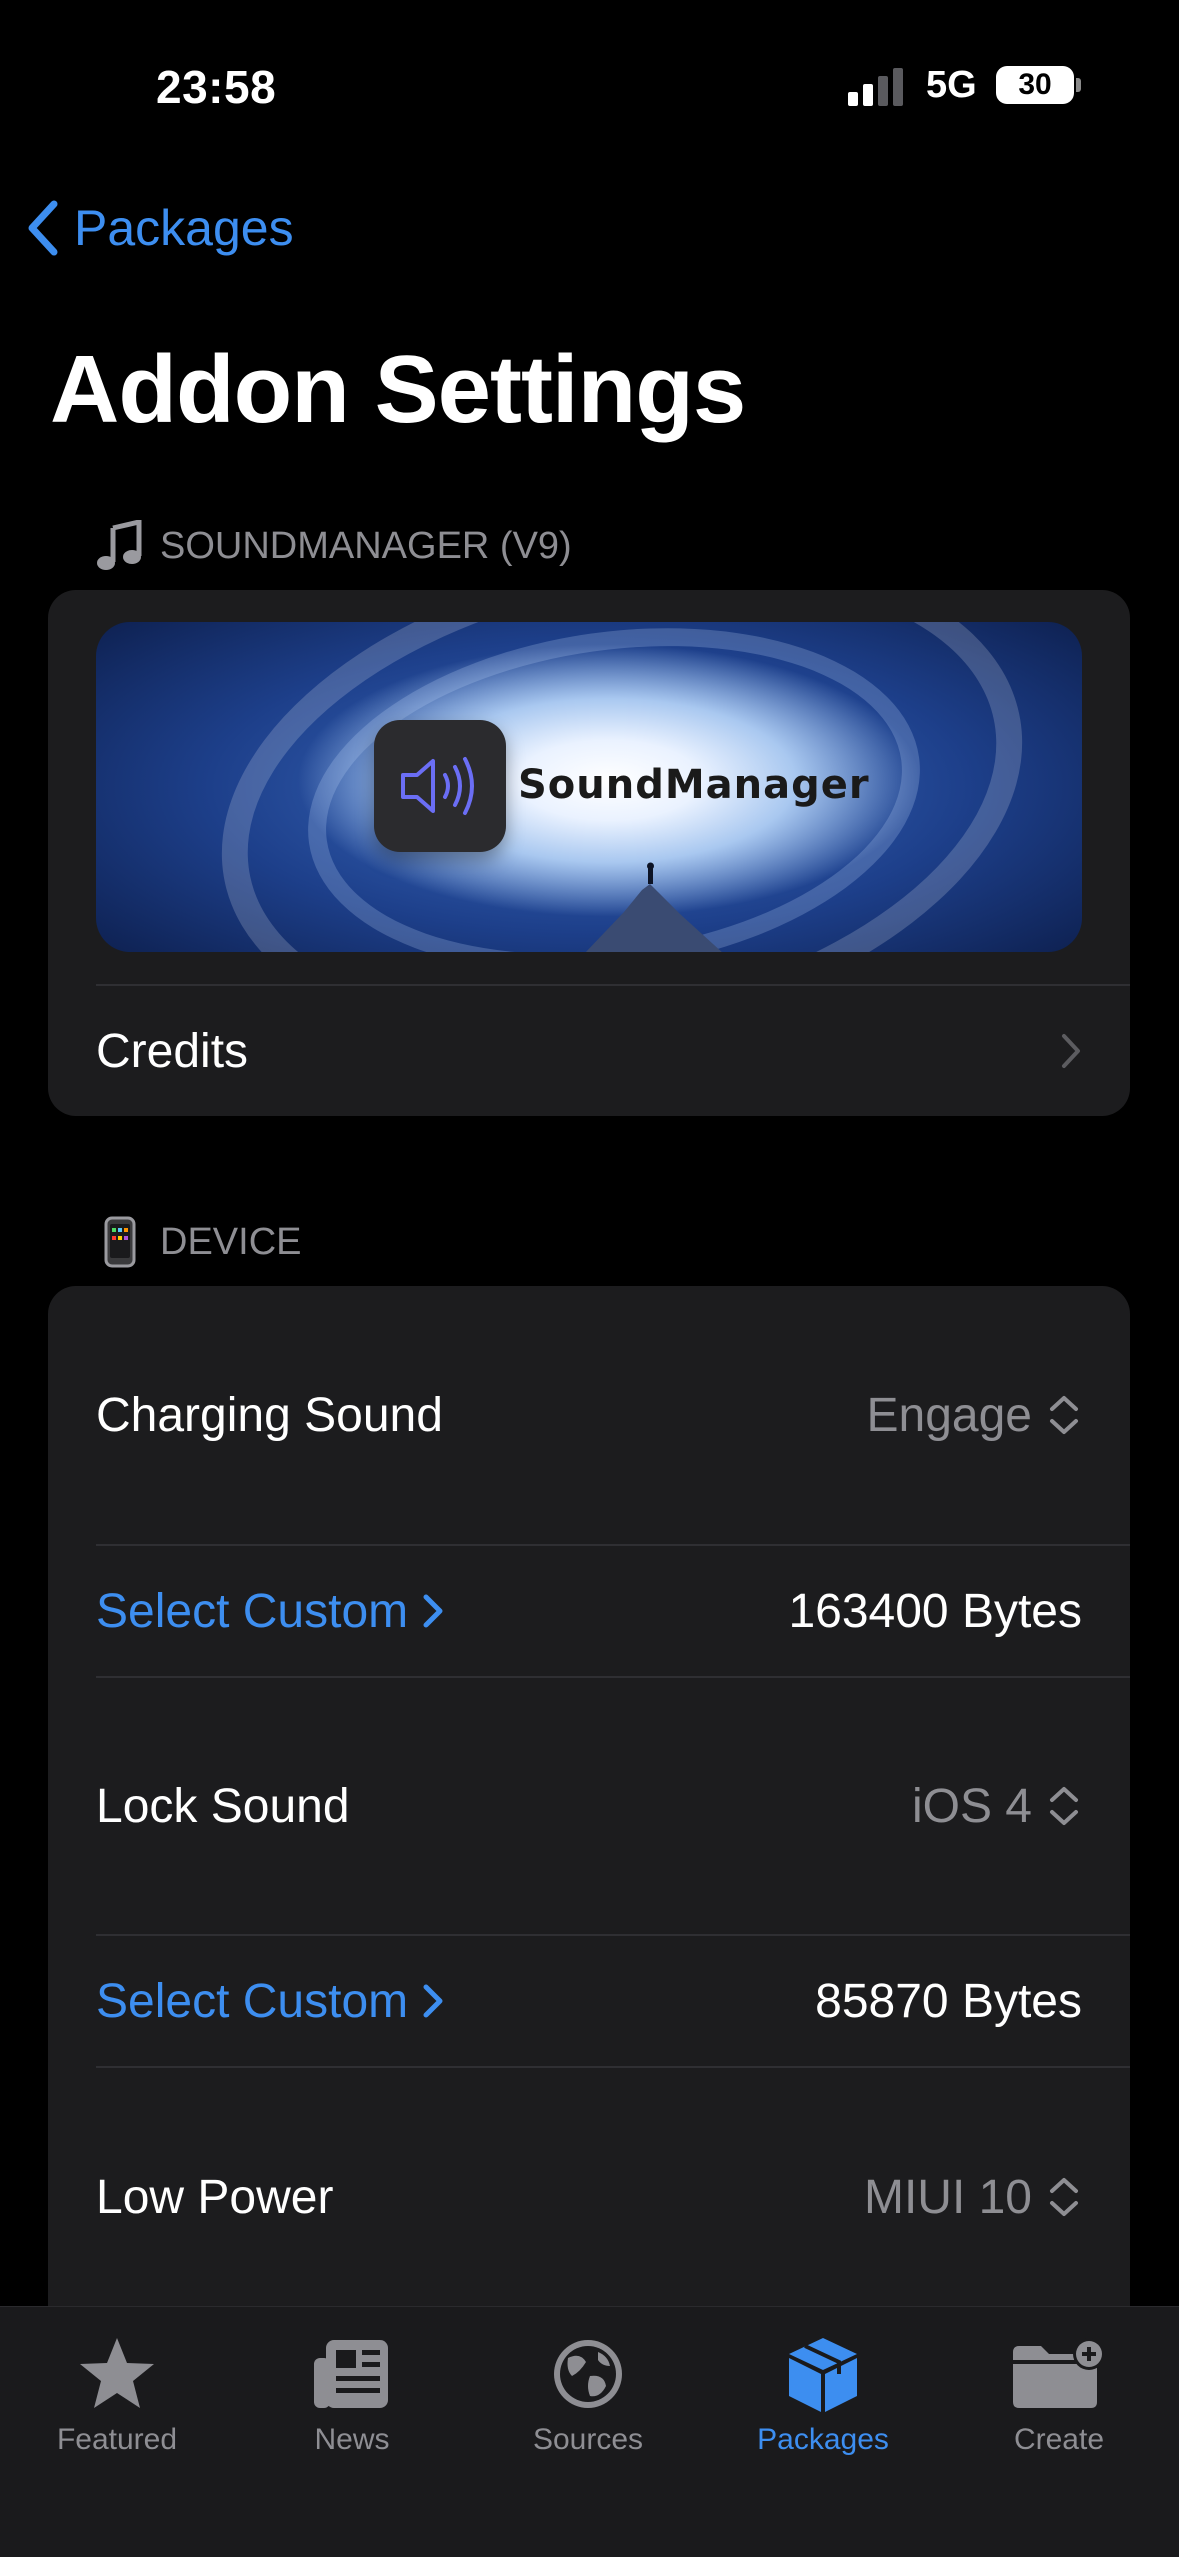 This screenshot has height=2557, width=1179. Describe the element at coordinates (120, 546) in the screenshot. I see `music-note-icon` at that location.